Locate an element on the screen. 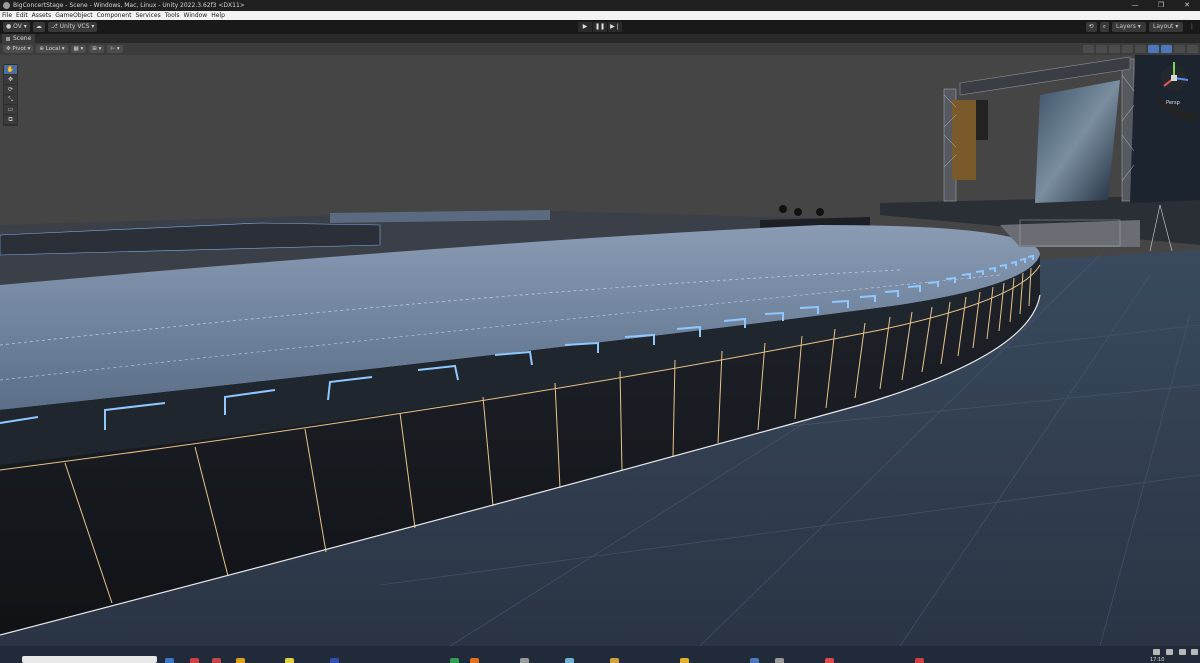 The height and width of the screenshot is (663, 1200). close-button: ✕ is located at coordinates (1187, 5).